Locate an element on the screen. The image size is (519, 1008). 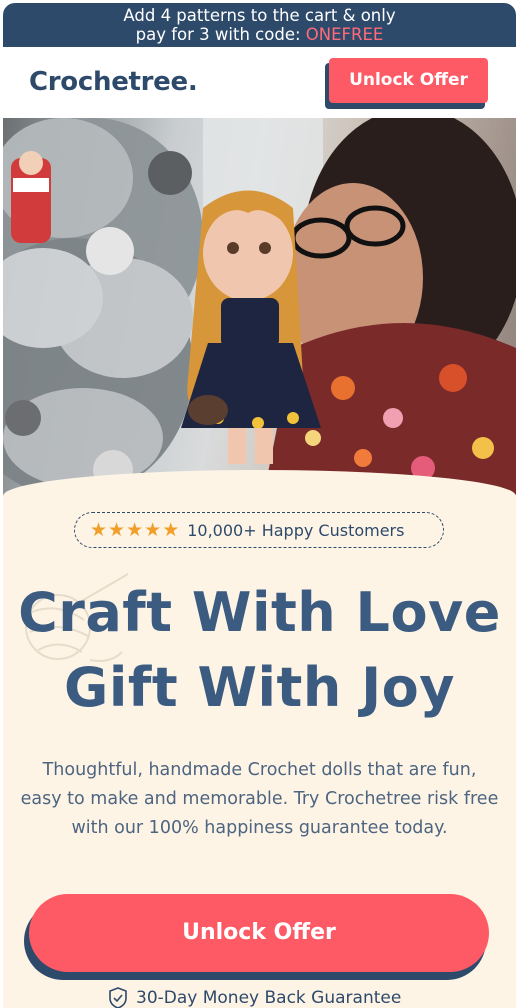
star-rating: ★ ★ ★ ★ ★ is located at coordinates (135, 529).